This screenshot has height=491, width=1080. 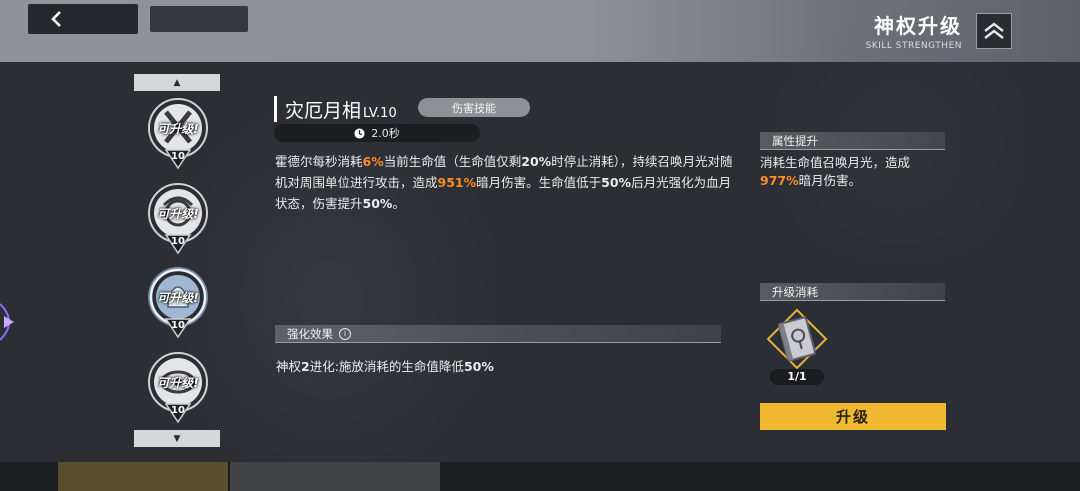 I want to click on enhance-title: 强化效果, so click(x=310, y=333).